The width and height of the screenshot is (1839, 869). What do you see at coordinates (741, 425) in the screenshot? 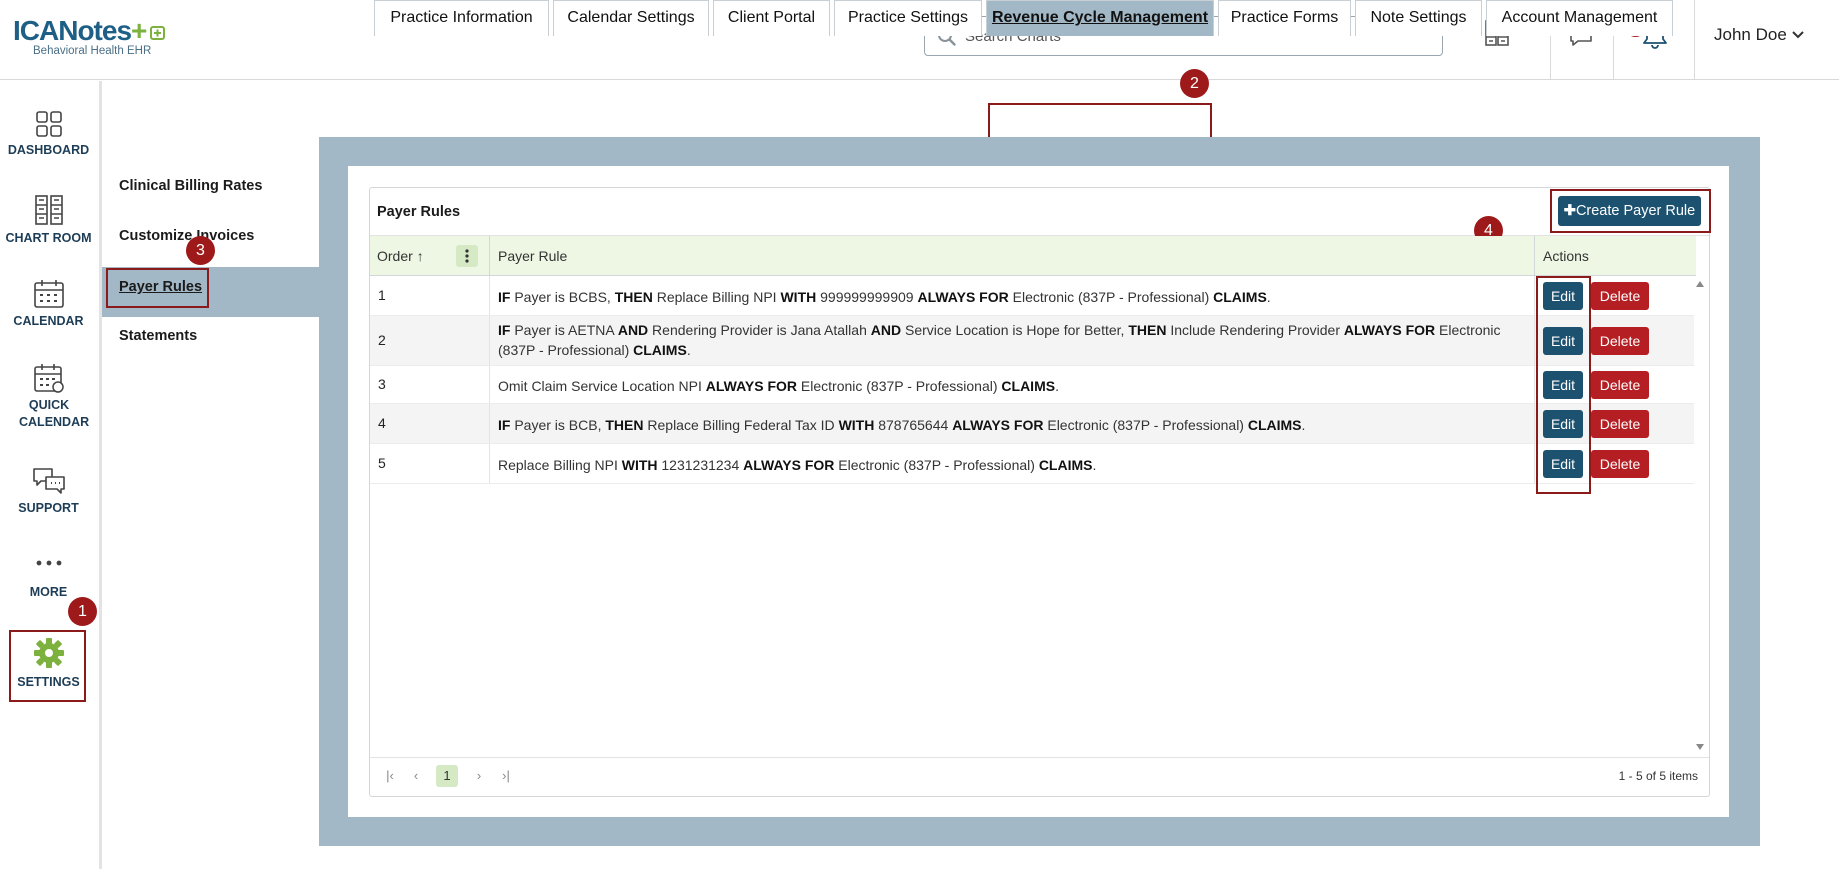
I see `rule-text: Replace Billing Federal Tax ID` at bounding box center [741, 425].